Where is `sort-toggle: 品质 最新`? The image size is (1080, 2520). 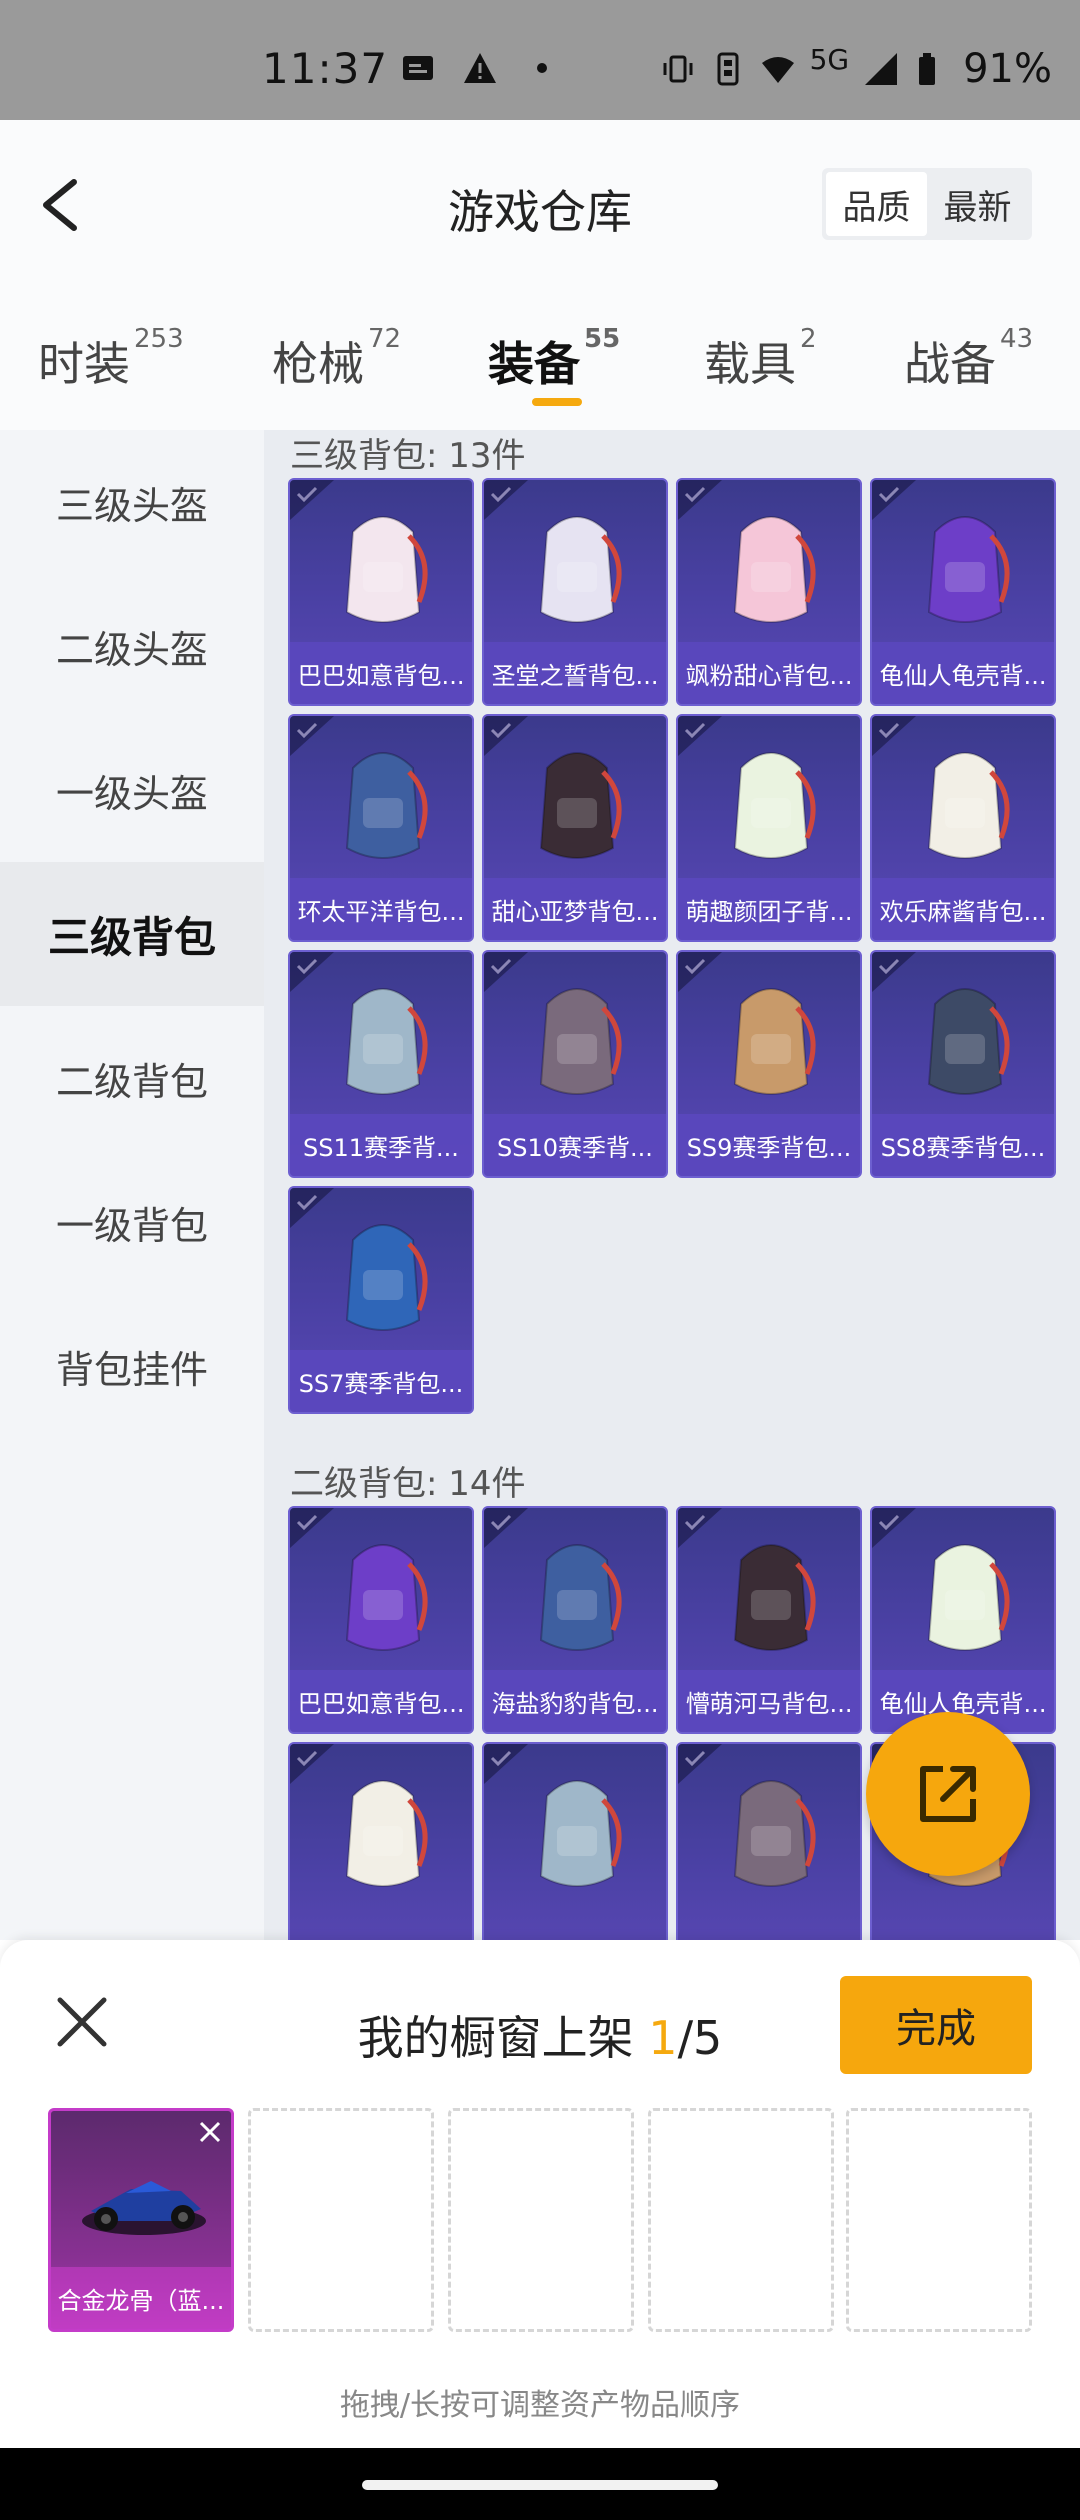
sort-toggle: 品质 最新 is located at coordinates (927, 204).